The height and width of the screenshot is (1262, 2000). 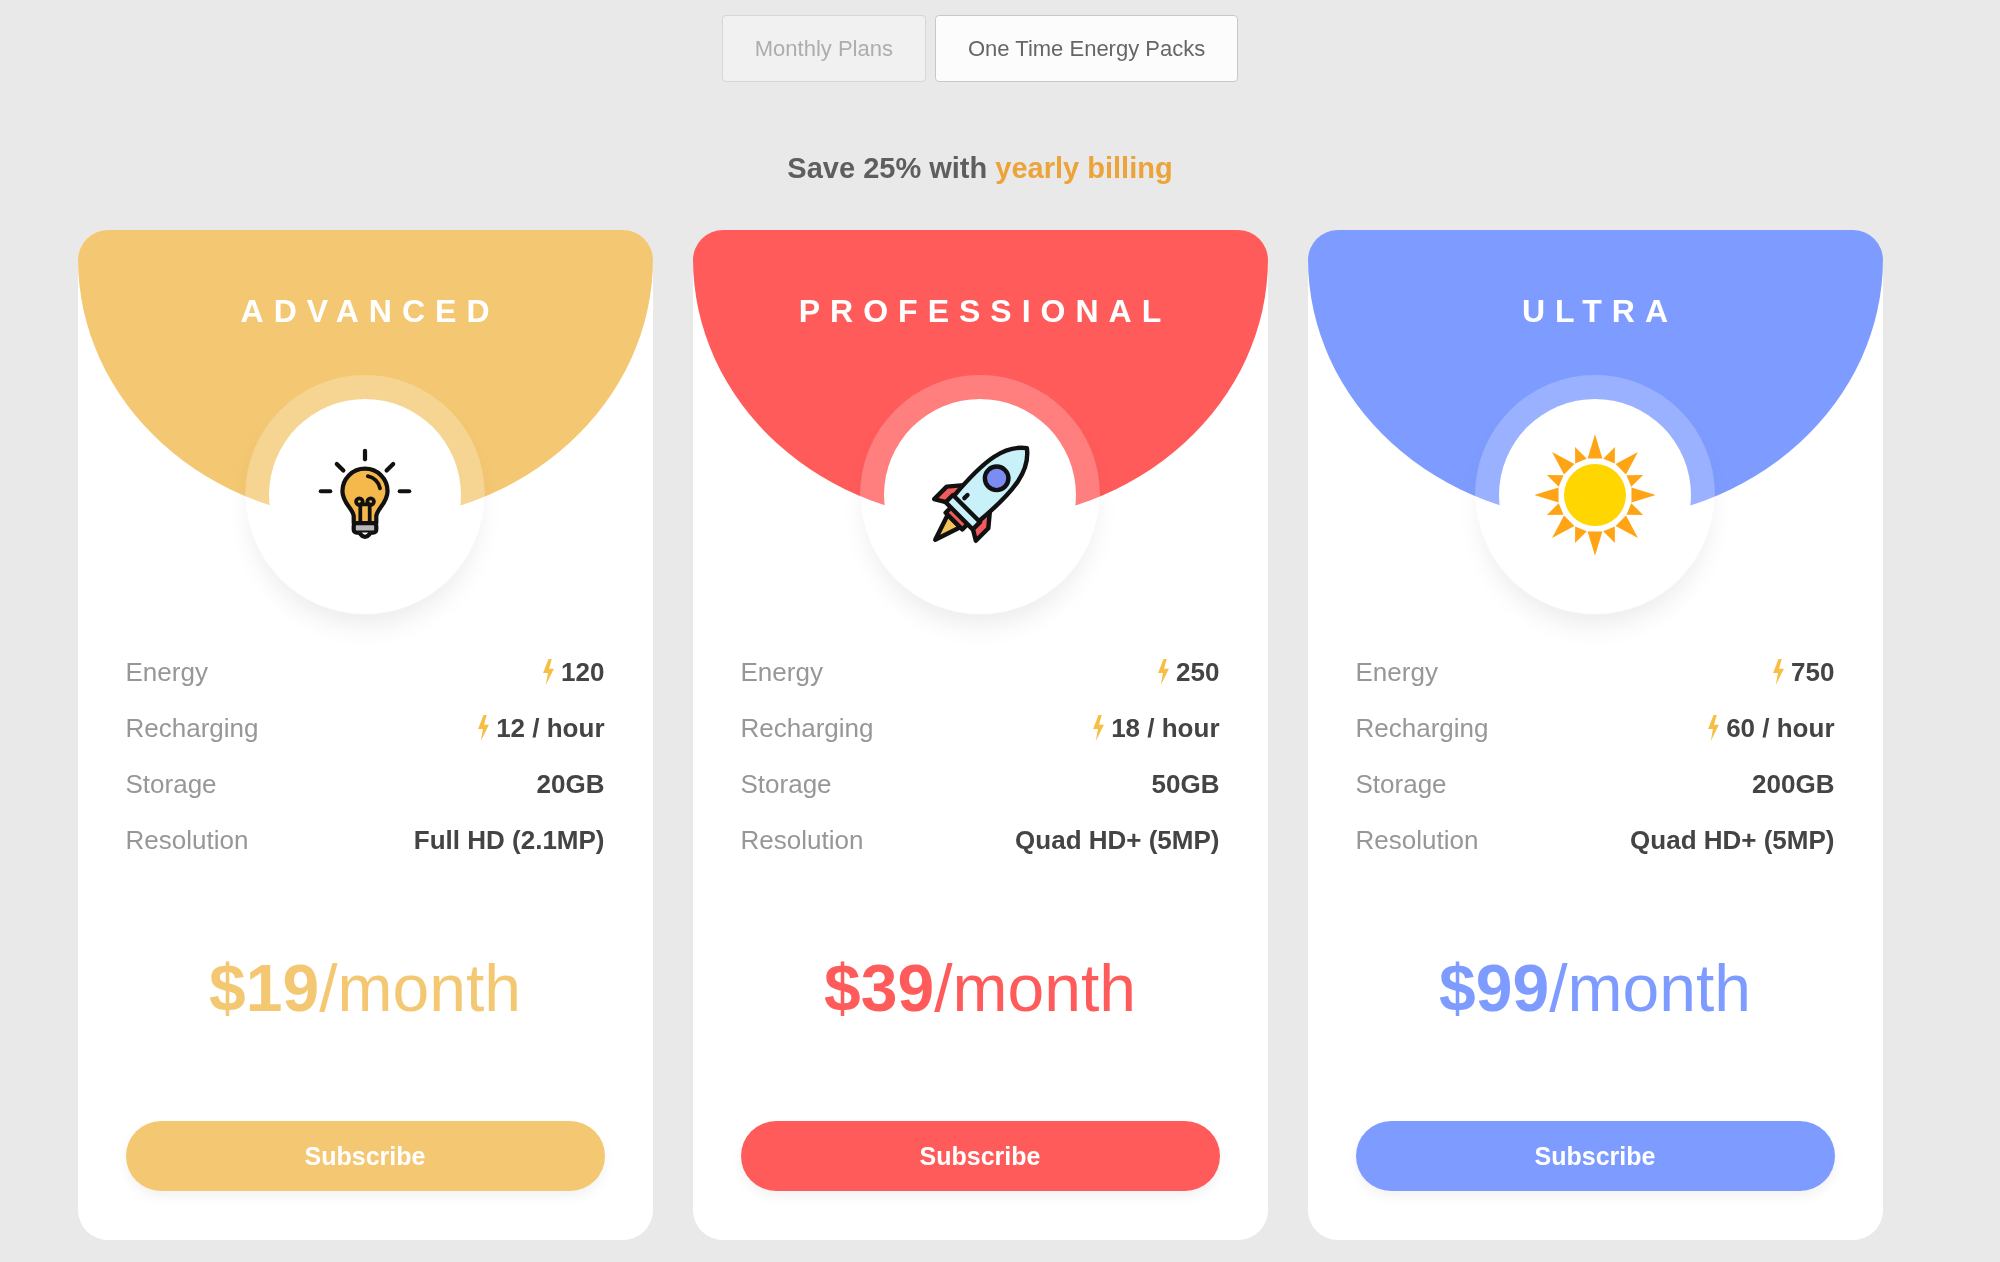 What do you see at coordinates (365, 495) in the screenshot?
I see `lightbulb-icon` at bounding box center [365, 495].